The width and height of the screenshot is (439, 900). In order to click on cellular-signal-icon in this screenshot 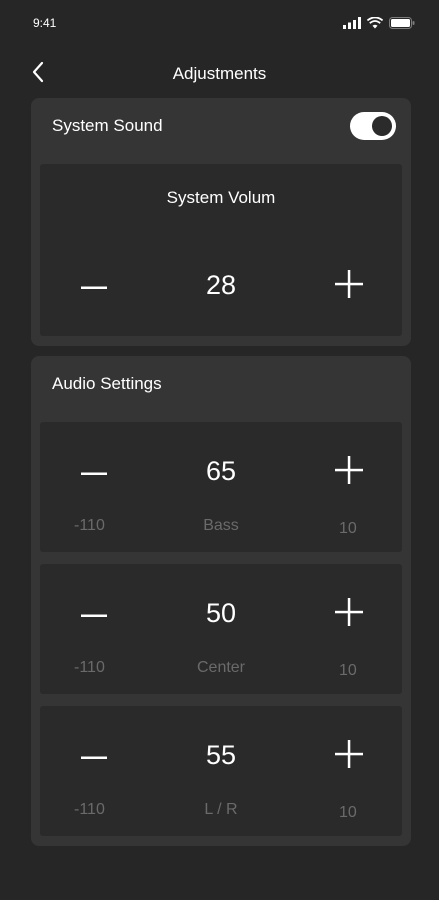, I will do `click(352, 25)`.